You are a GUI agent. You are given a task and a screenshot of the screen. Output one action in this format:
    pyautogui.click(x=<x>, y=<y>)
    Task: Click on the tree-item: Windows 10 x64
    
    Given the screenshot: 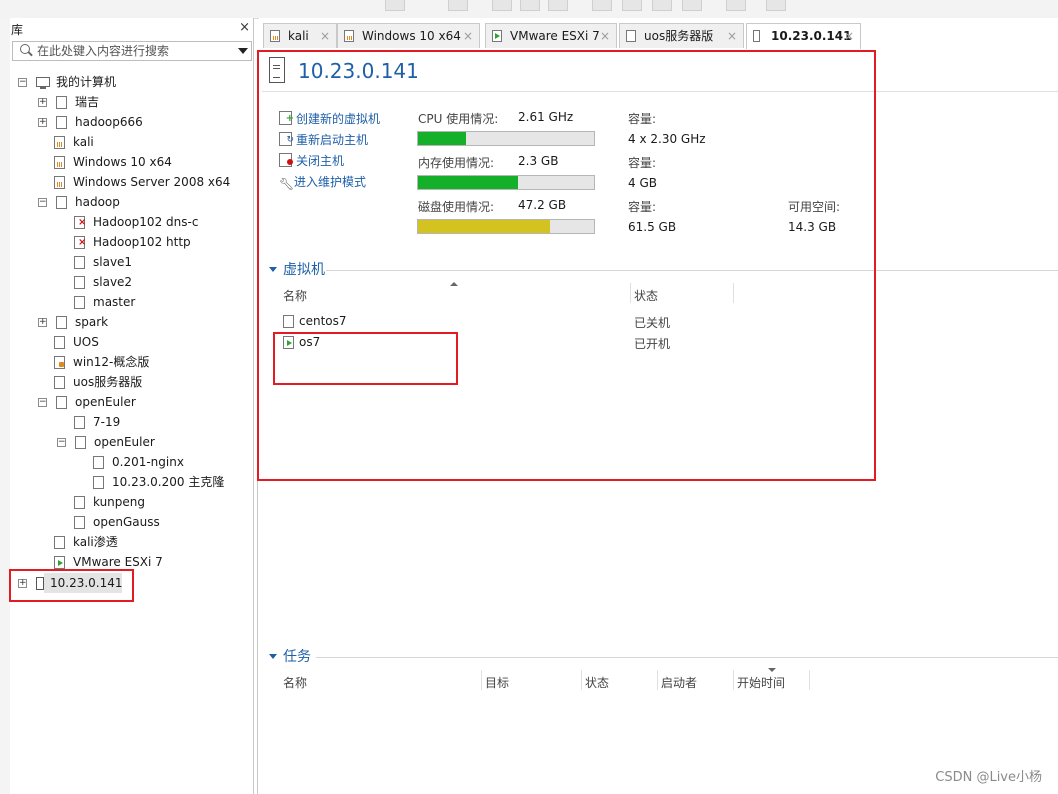 What is the action you would take?
    pyautogui.click(x=126, y=162)
    